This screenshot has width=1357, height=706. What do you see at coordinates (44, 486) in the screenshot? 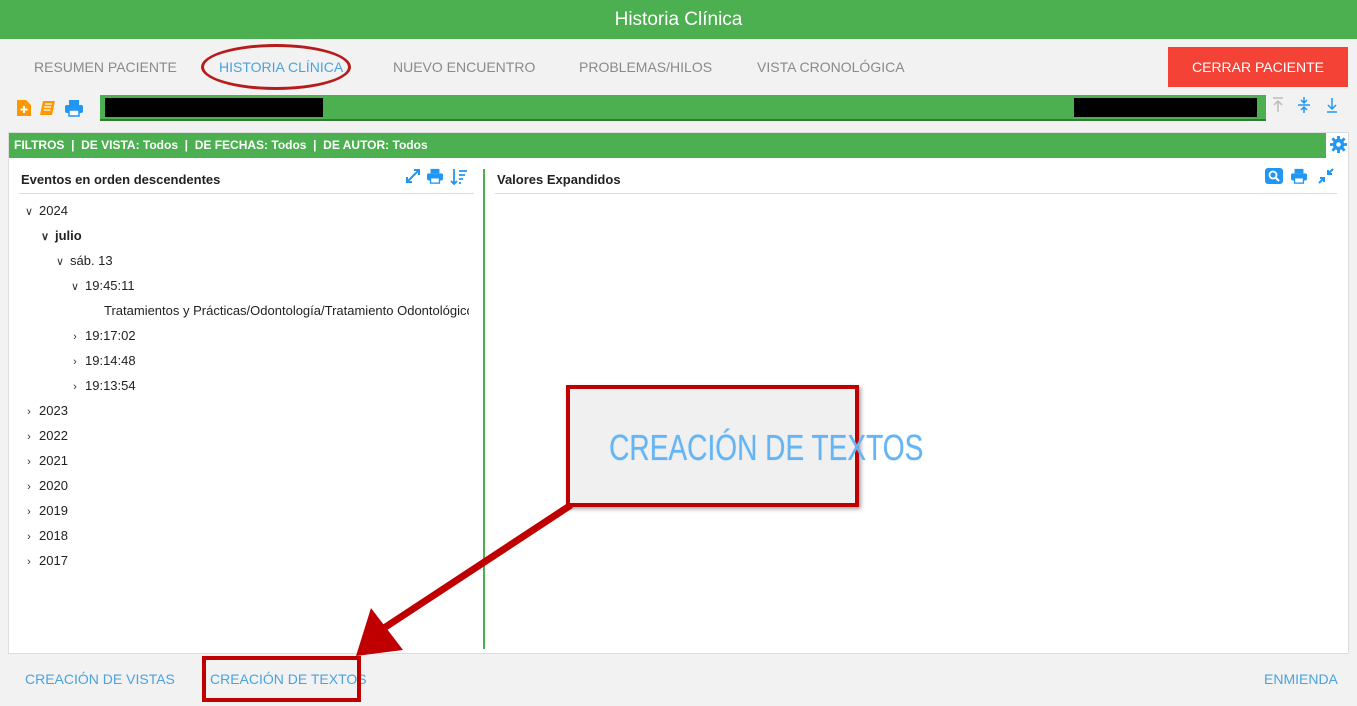
I see `tree-node-year: › 2020` at bounding box center [44, 486].